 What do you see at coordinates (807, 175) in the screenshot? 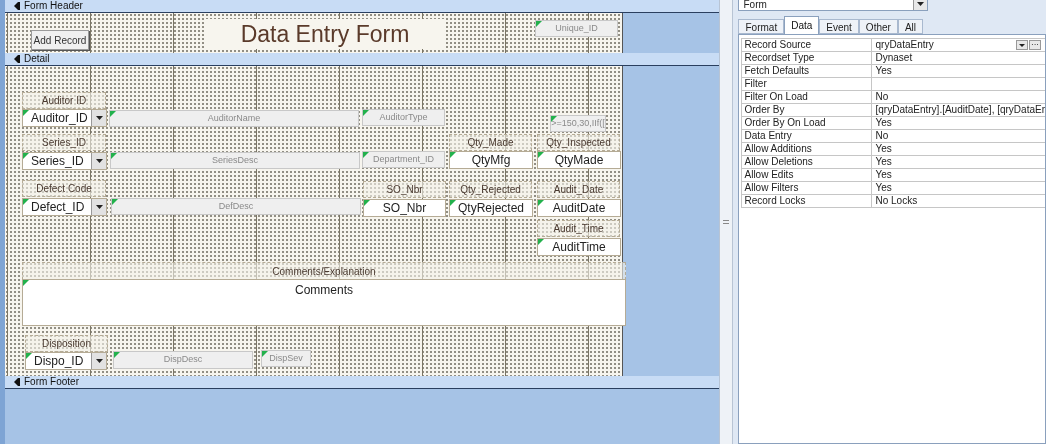
I see `property-name: Allow Edits` at bounding box center [807, 175].